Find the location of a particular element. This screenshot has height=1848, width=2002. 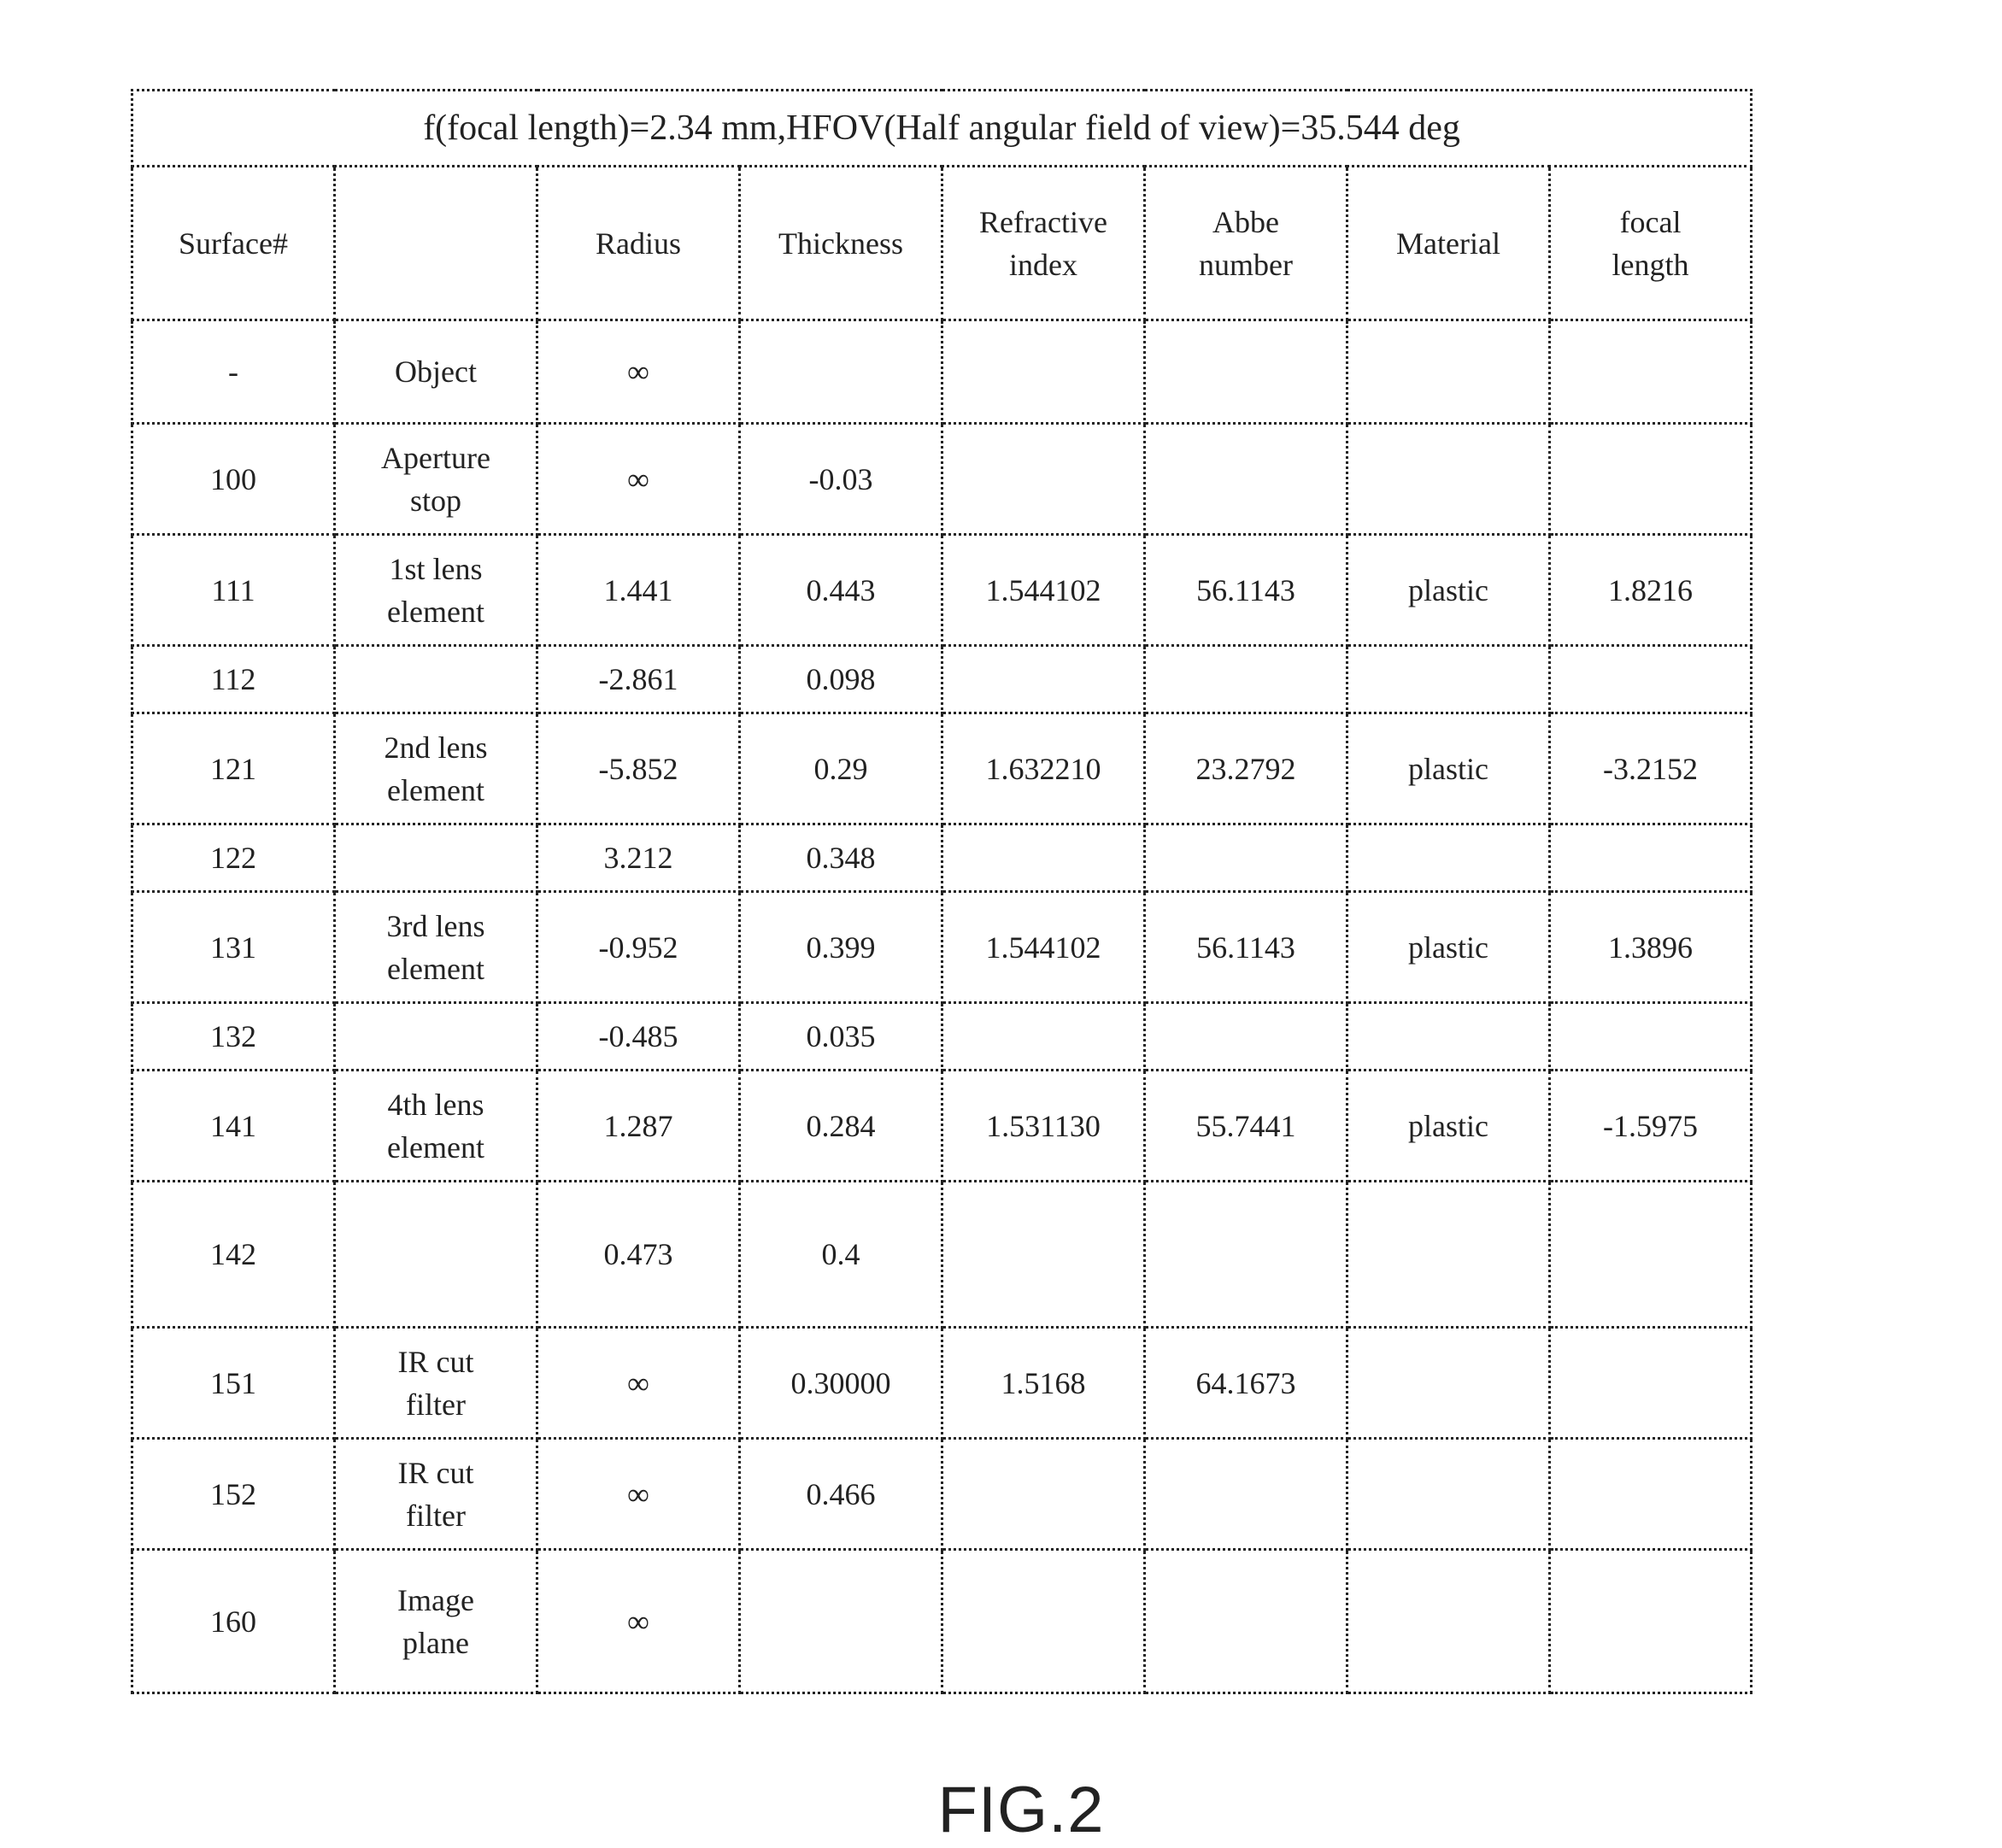

abbe-number-cell: 64.1673 is located at coordinates (1246, 1383).